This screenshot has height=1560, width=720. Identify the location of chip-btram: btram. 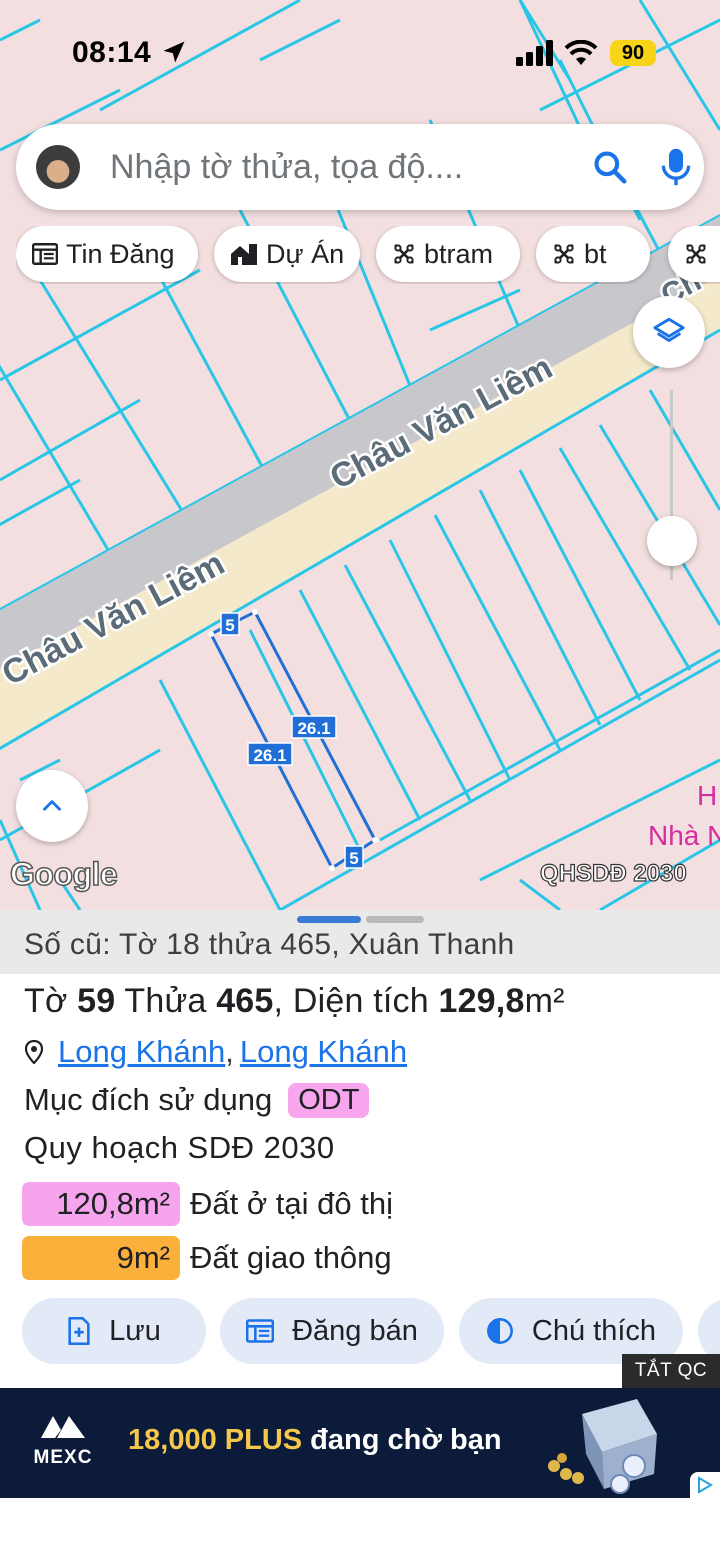
(448, 254).